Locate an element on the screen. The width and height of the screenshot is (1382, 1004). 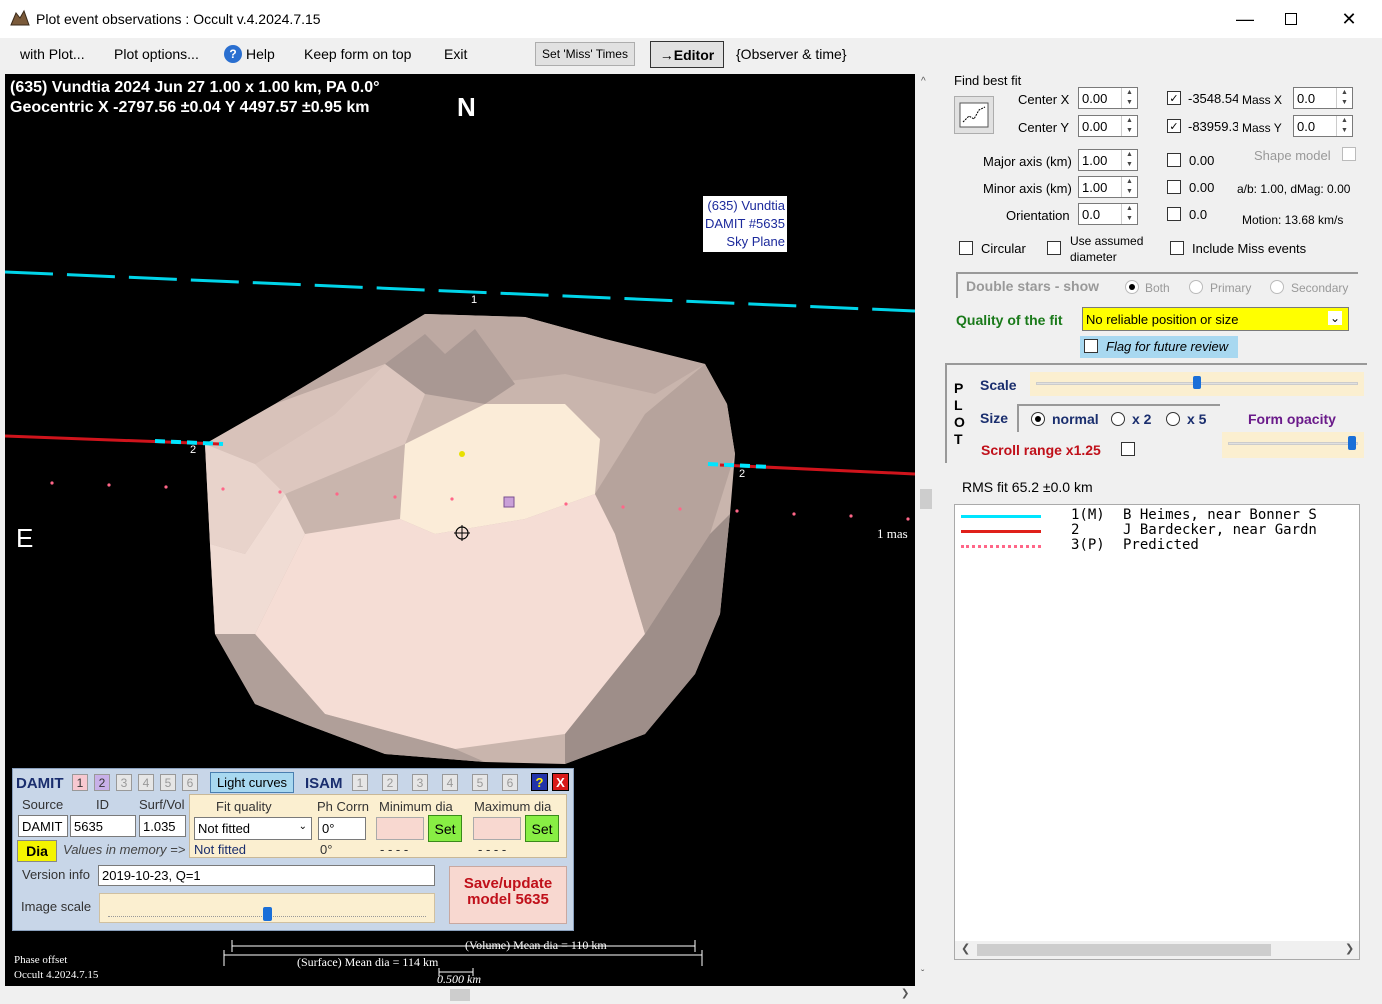
image-scale-slider is located at coordinates (267, 908).